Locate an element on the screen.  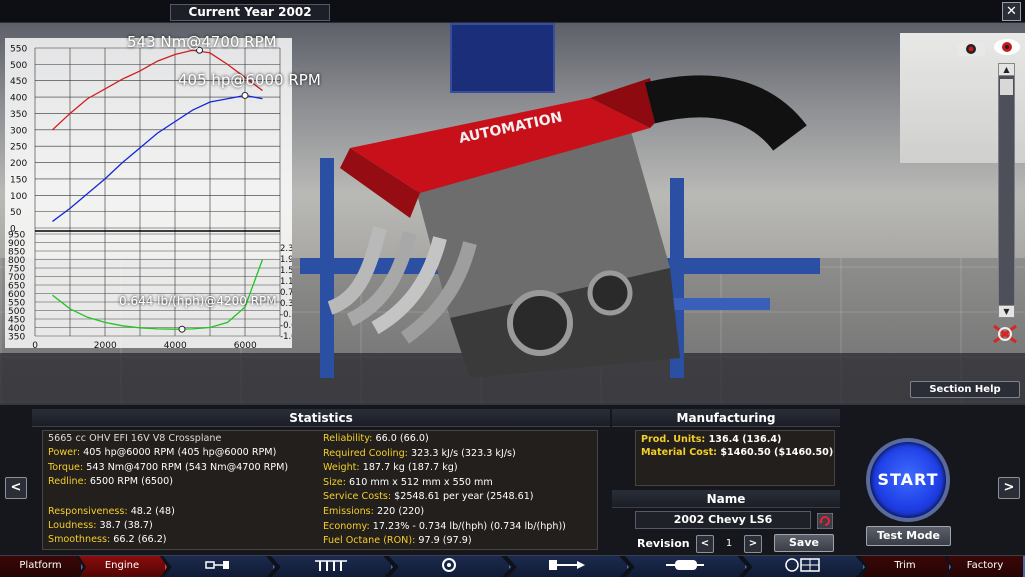
y-tick-label-top: 450 is located at coordinates (18, 82).